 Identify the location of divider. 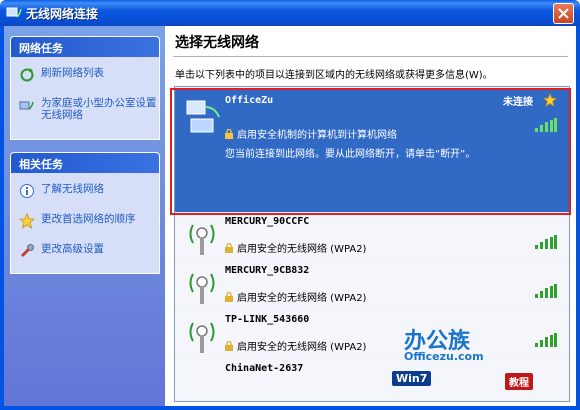
(370, 56).